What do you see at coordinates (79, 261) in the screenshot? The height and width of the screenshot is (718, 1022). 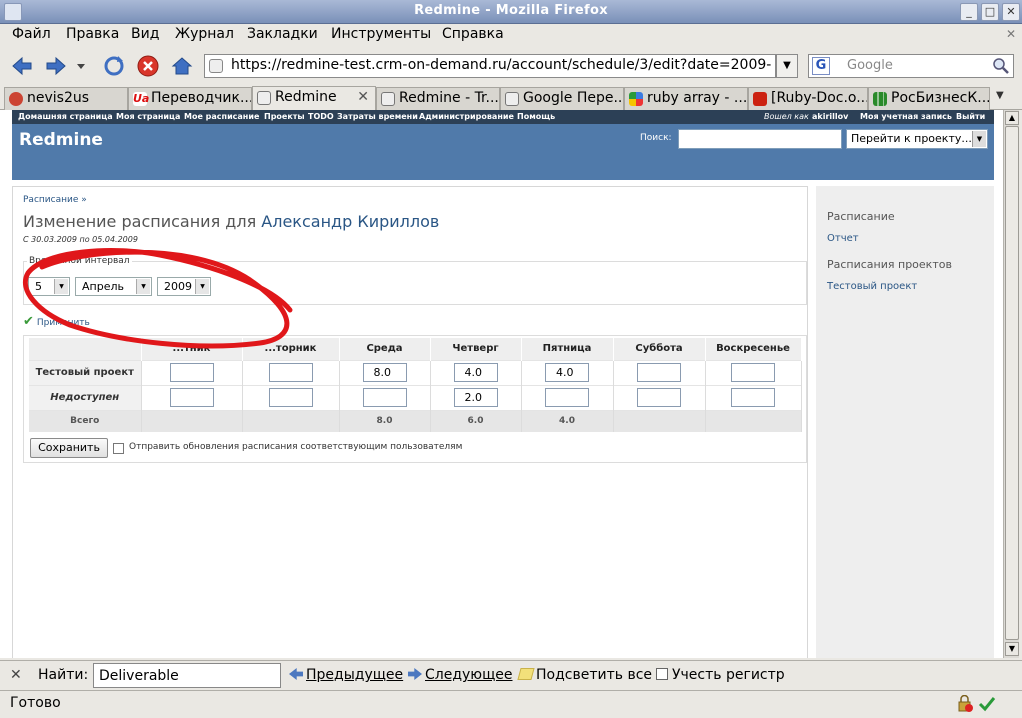 I see `interval-legend: Временной интервал` at bounding box center [79, 261].